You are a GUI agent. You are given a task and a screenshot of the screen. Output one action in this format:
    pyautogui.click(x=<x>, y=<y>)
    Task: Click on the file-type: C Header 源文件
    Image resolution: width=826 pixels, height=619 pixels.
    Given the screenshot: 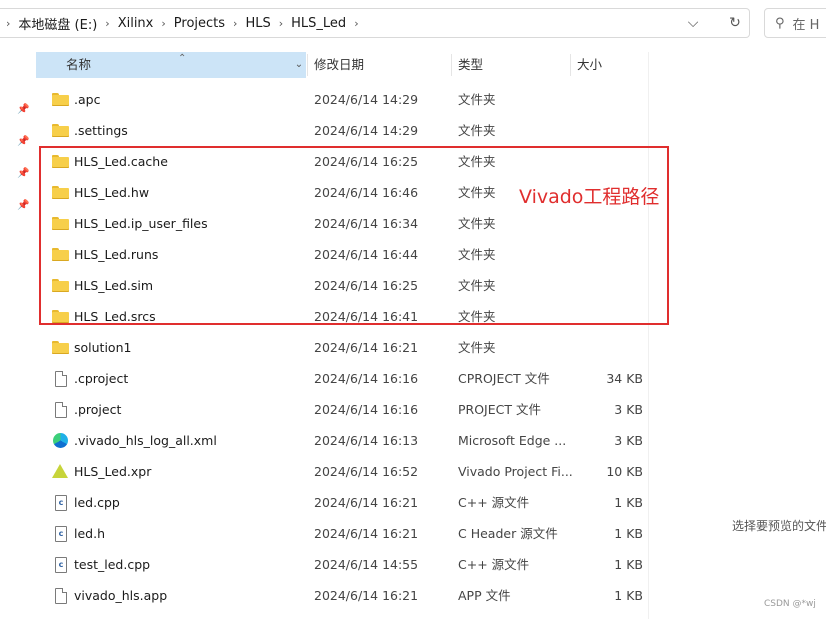 What is the action you would take?
    pyautogui.click(x=508, y=533)
    